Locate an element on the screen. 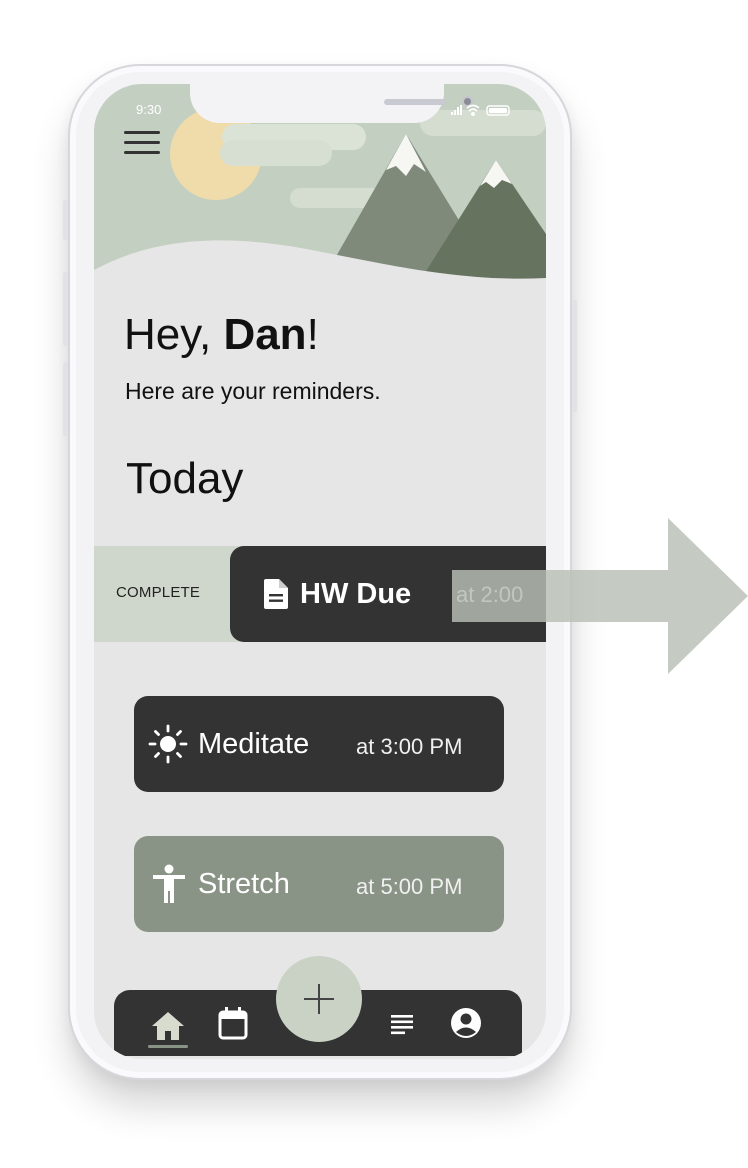  add-reminder-button is located at coordinates (319, 999).